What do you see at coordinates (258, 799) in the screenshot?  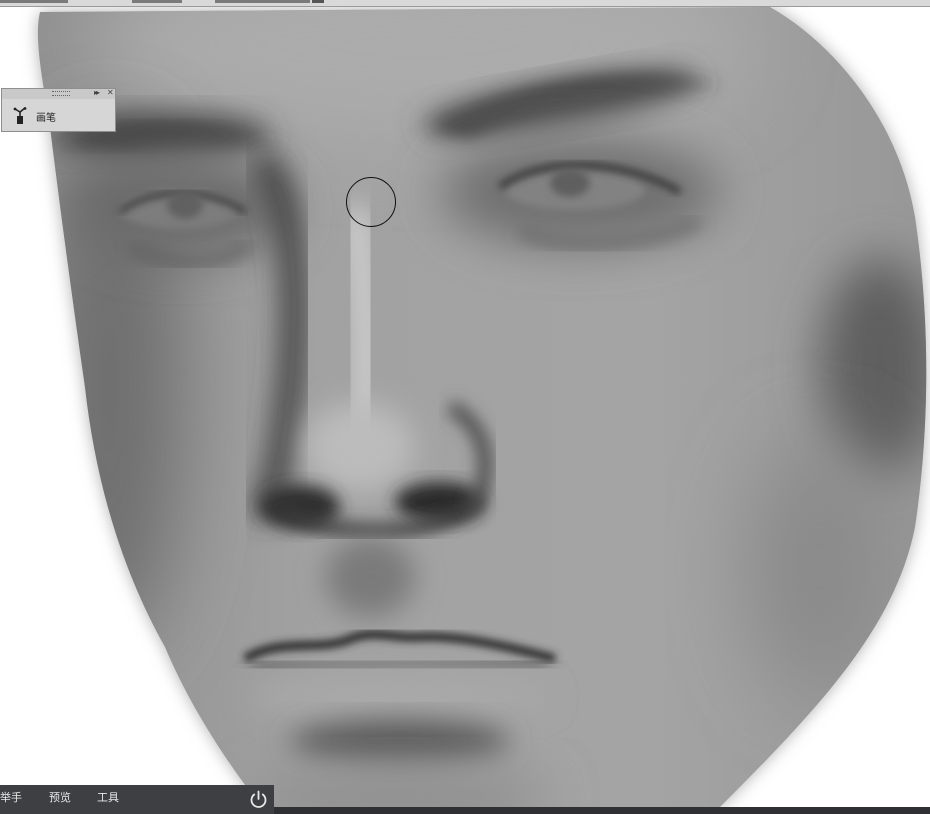 I see `power-icon` at bounding box center [258, 799].